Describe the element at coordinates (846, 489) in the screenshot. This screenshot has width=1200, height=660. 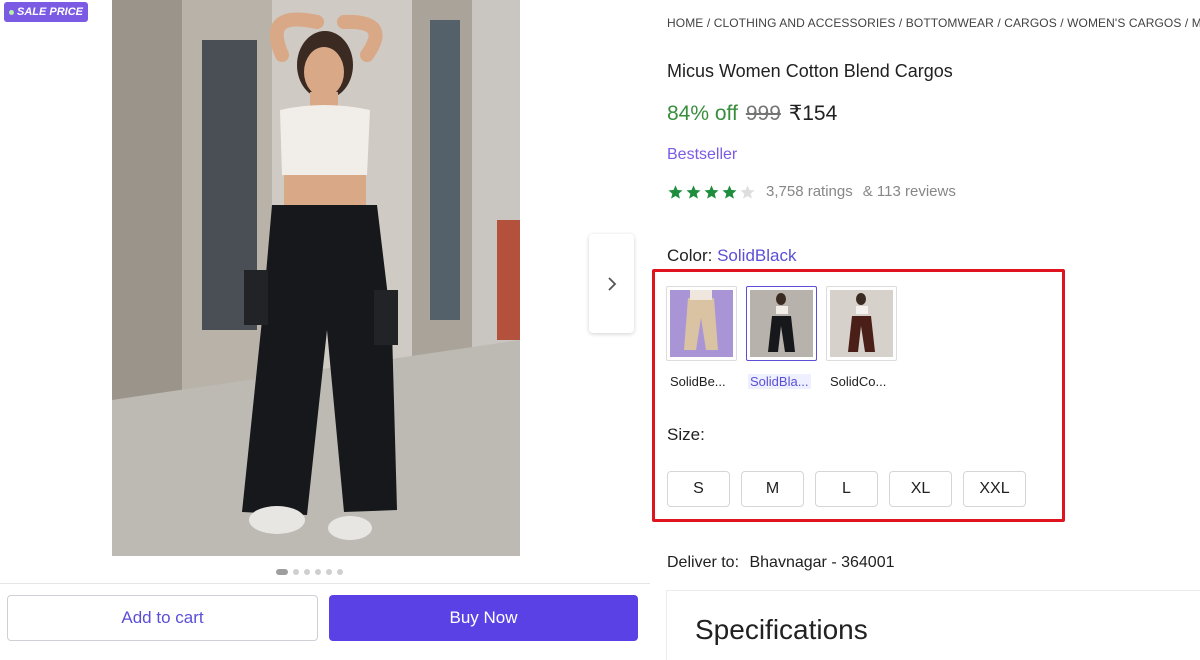
I see `size-option-l: L` at that location.